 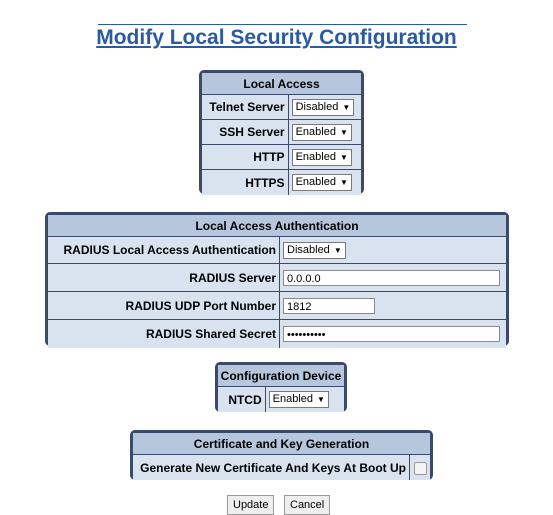 I want to click on https-label: HTTPS, so click(x=245, y=182).